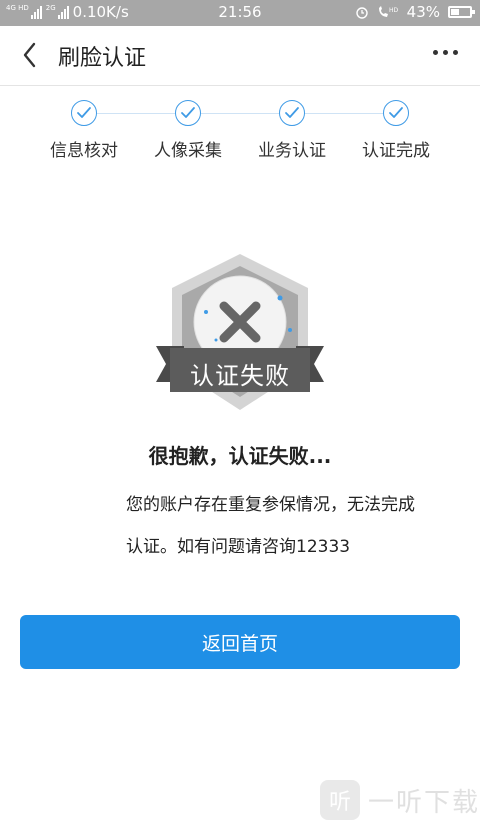 Image resolution: width=480 pixels, height=825 pixels. I want to click on result-description: 您的账户存在重复参保情况，无法完成认证。如有问题请咨询12333, so click(270, 526).